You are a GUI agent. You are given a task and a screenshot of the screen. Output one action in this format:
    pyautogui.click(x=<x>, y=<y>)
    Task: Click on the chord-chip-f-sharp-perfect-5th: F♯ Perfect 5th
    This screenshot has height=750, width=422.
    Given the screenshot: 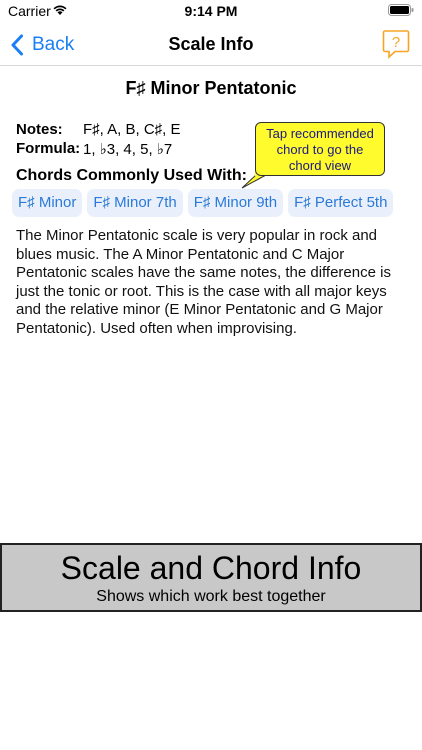 What is the action you would take?
    pyautogui.click(x=341, y=203)
    